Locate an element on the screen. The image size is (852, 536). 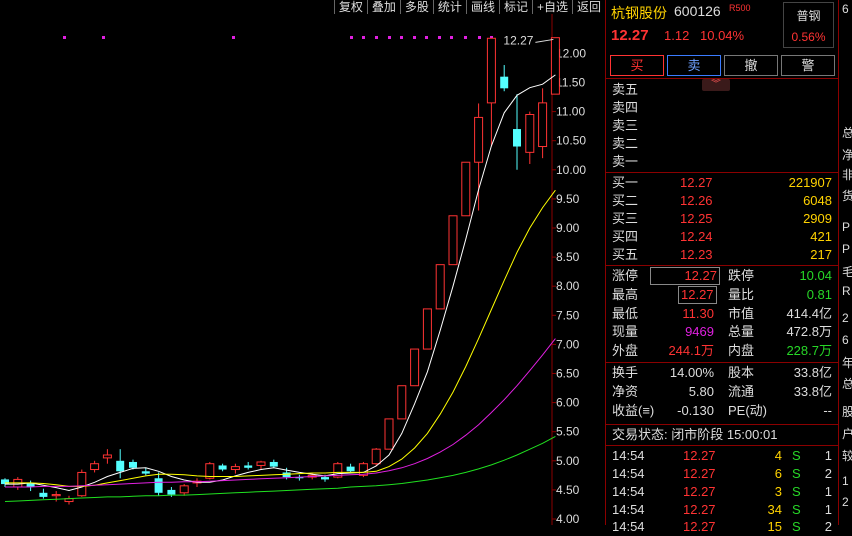
inner-volume-label: 内盘 is located at coordinates (741, 350).